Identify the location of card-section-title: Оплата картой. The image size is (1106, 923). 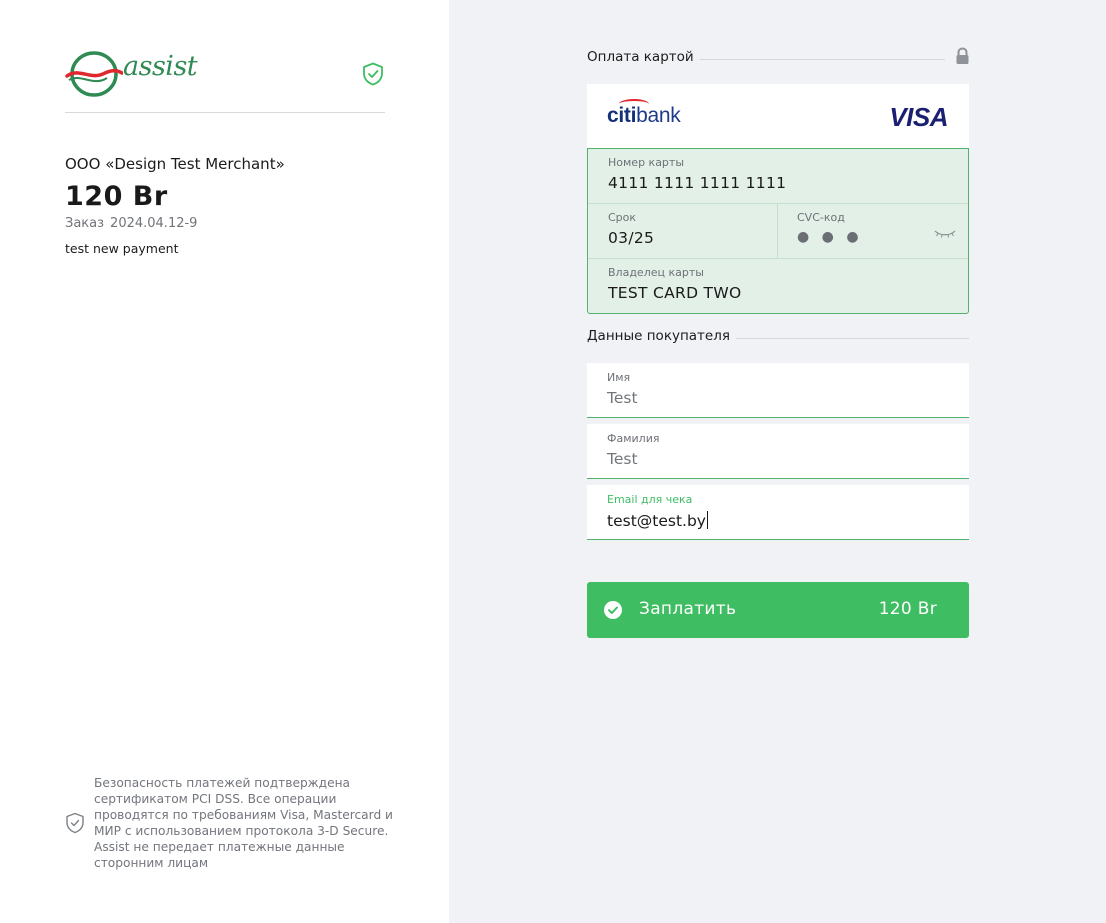
(643, 57).